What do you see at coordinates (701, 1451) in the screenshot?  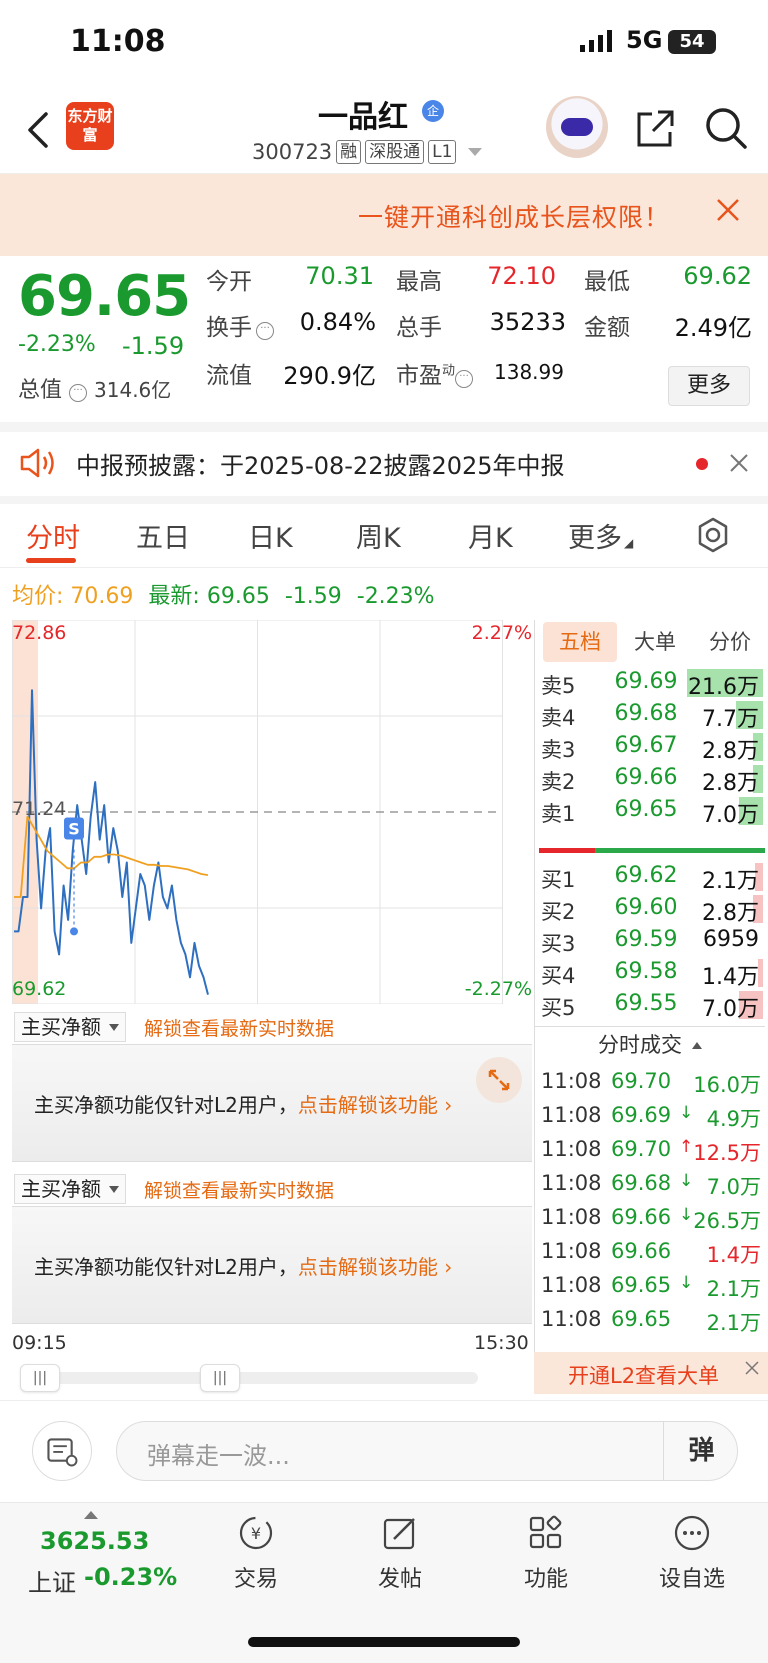 I see `danmaku-send-button: 弹` at bounding box center [701, 1451].